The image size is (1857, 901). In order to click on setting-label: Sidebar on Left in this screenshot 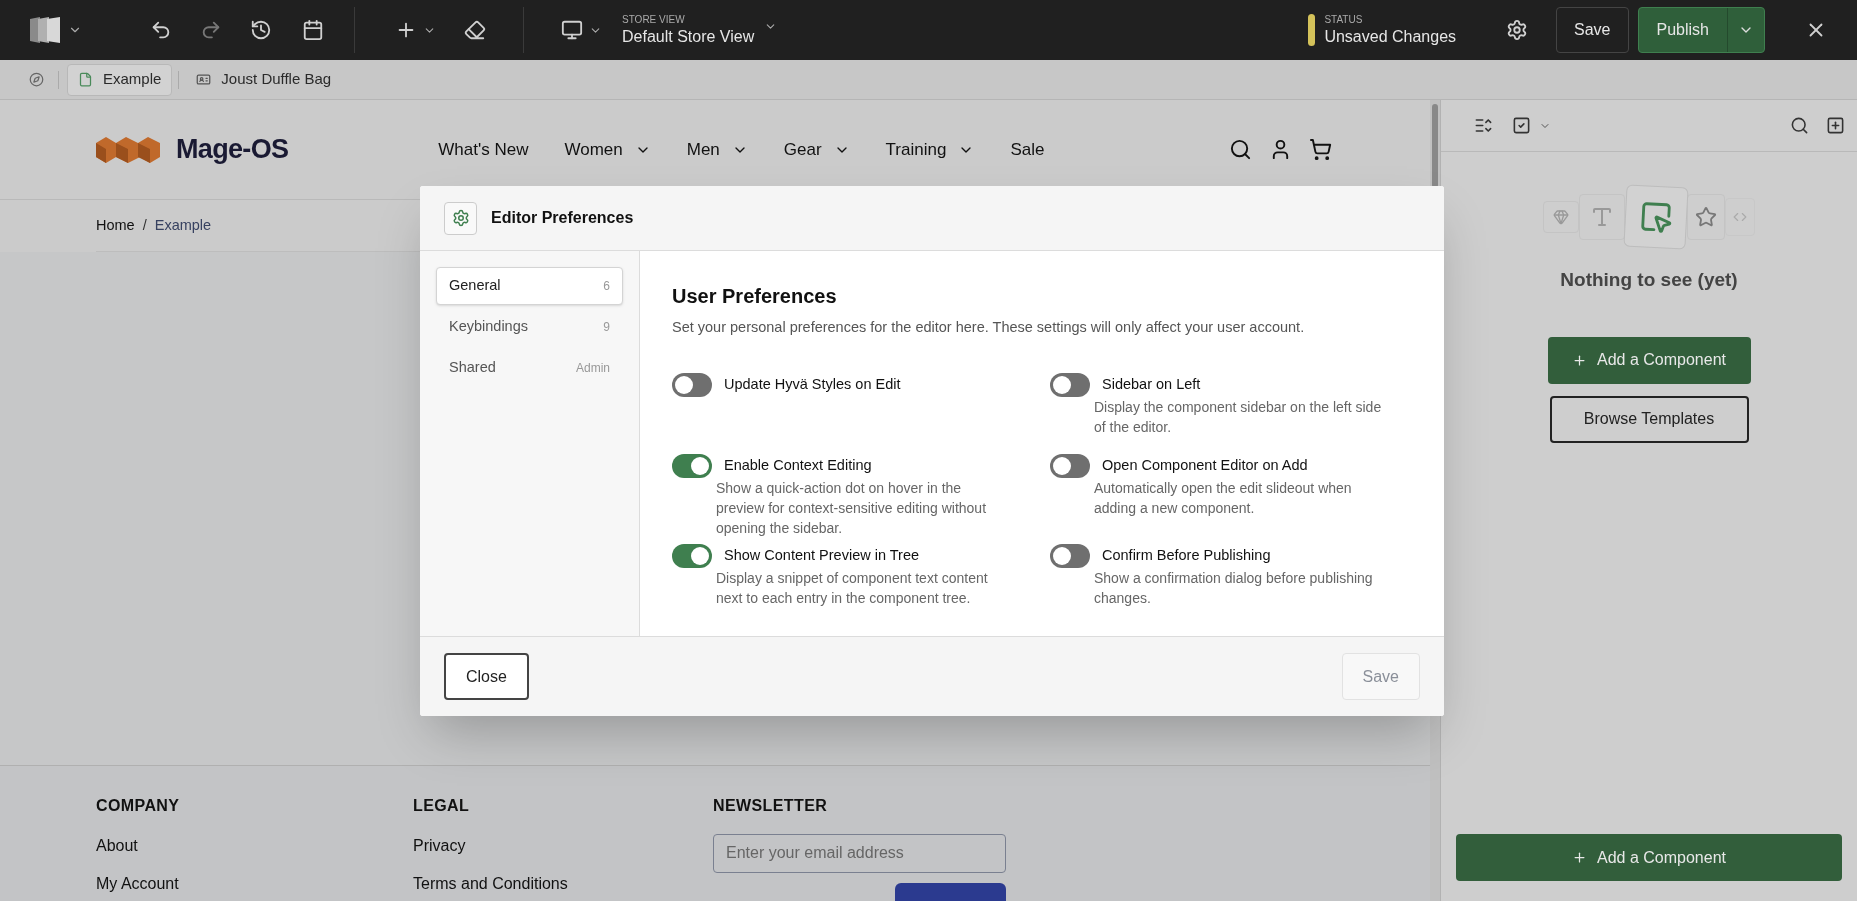, I will do `click(1151, 384)`.